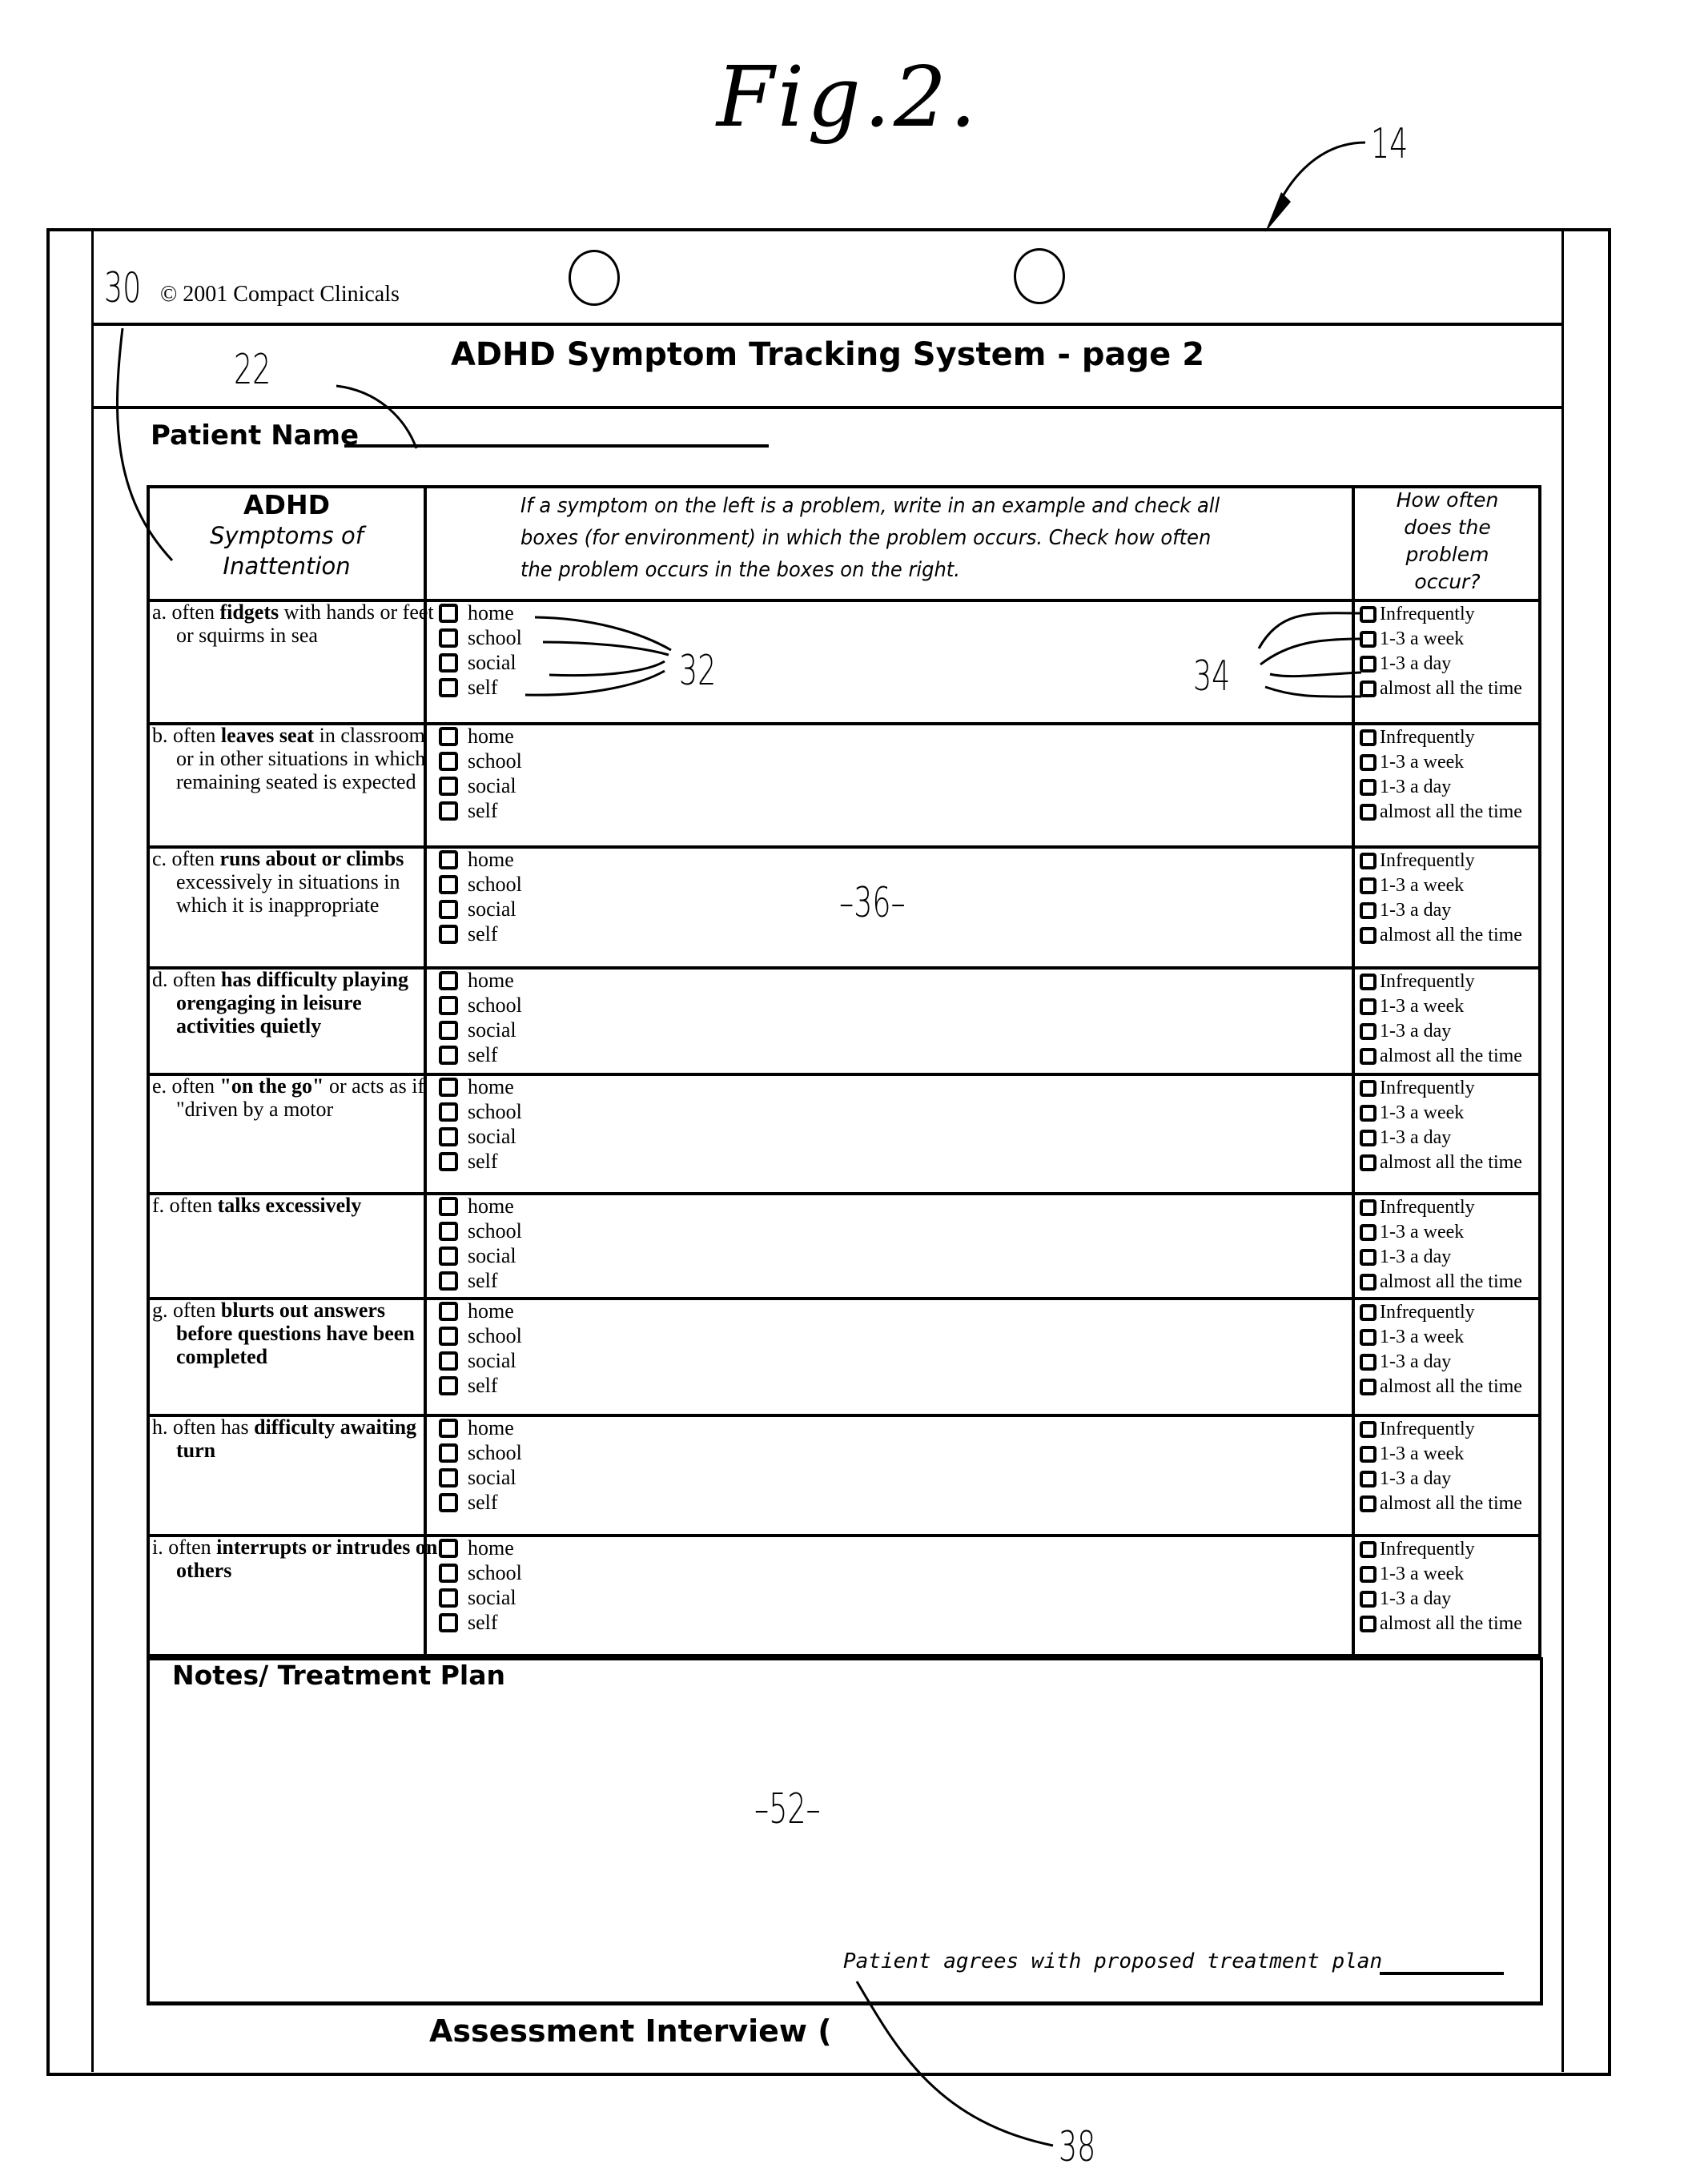  Describe the element at coordinates (1442, 1973) in the screenshot. I see `agreement-initials-field` at that location.